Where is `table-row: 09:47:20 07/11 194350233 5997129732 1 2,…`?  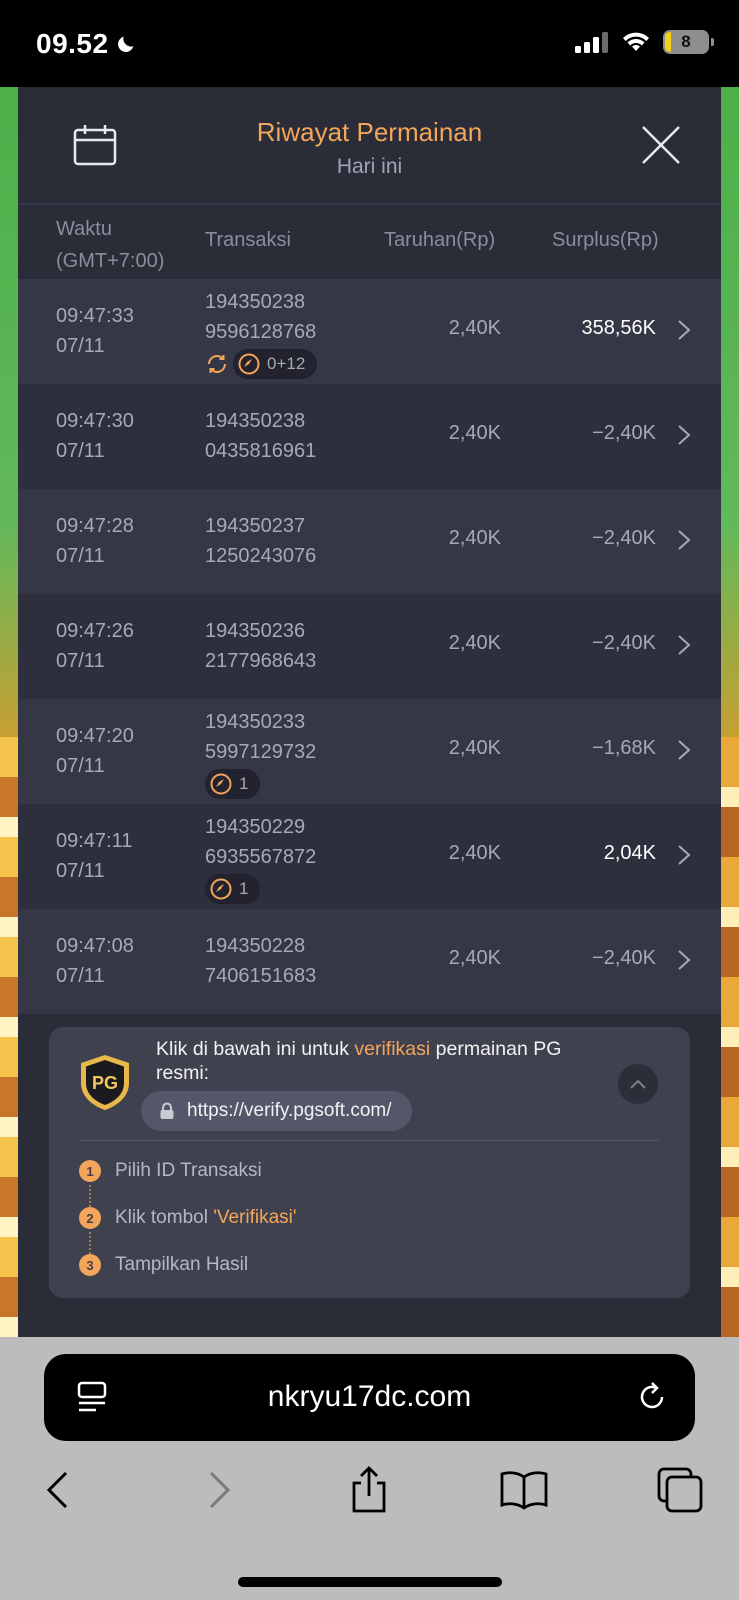 table-row: 09:47:20 07/11 194350233 5997129732 1 2,… is located at coordinates (369, 751).